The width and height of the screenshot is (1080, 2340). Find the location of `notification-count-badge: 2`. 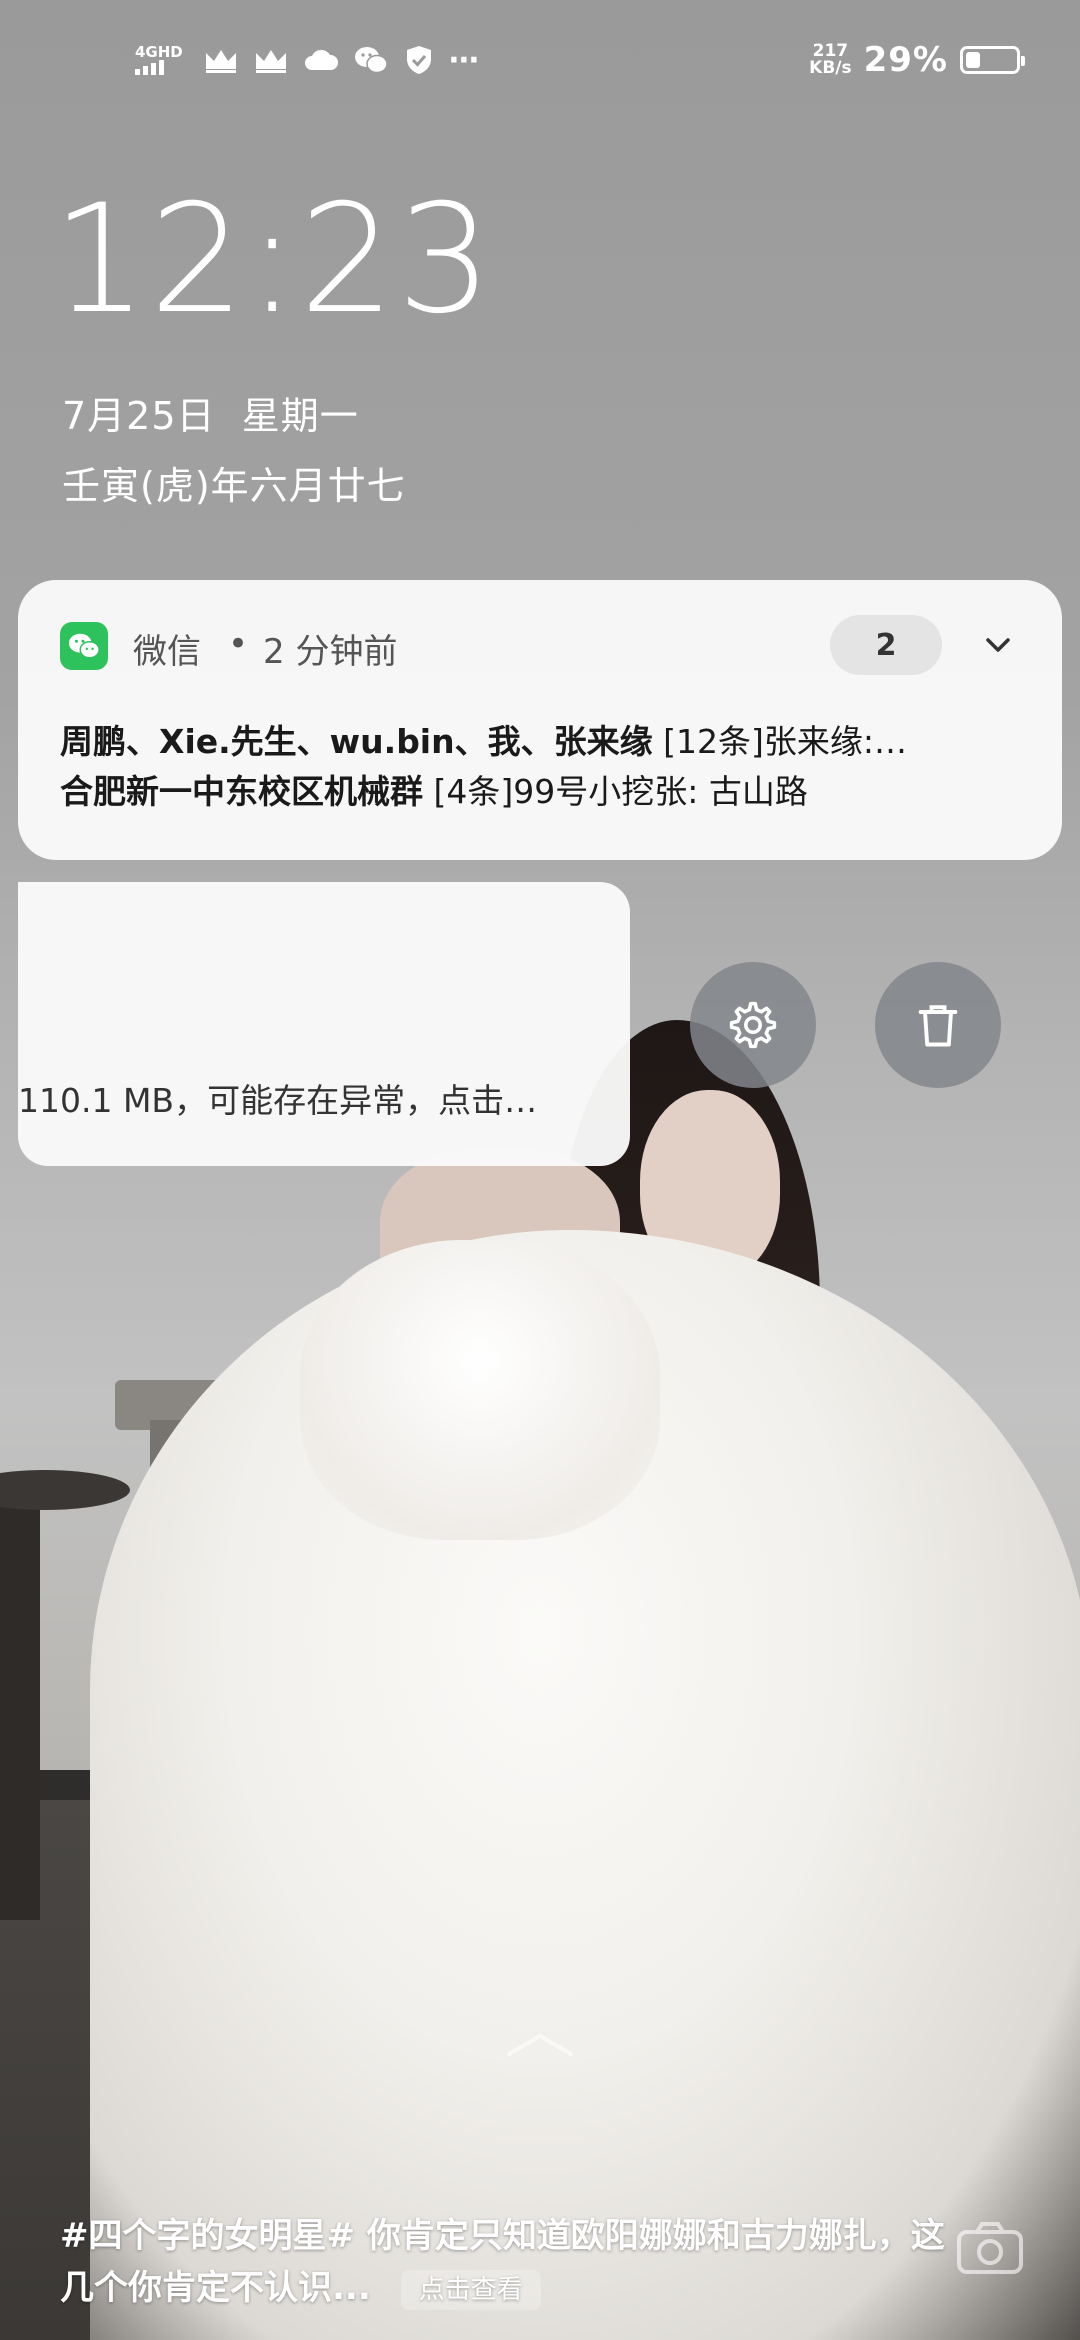

notification-count-badge: 2 is located at coordinates (886, 645).